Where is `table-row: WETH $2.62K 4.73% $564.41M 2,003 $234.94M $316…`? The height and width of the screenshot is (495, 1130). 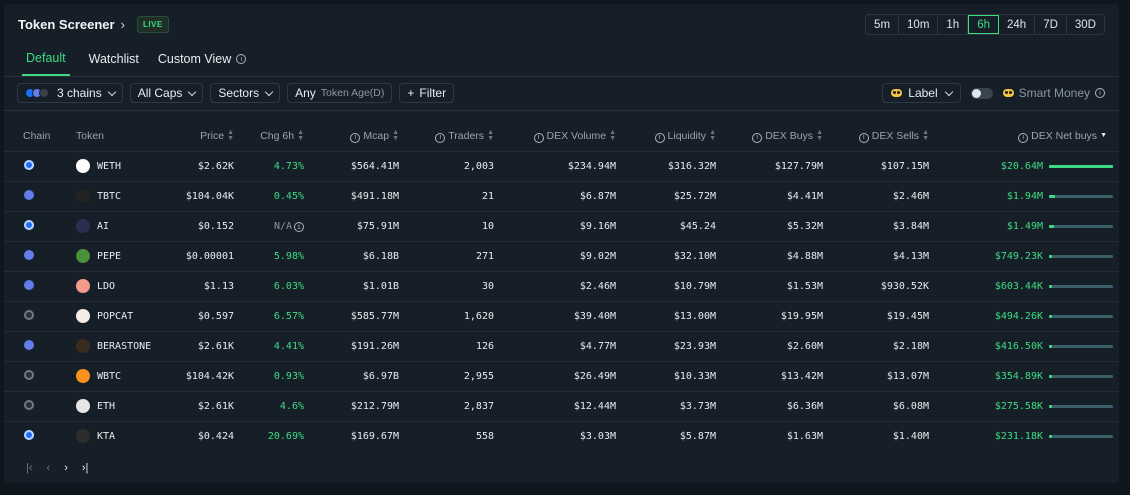 table-row: WETH $2.62K 4.73% $564.41M 2,003 $234.94M $316… is located at coordinates (561, 165).